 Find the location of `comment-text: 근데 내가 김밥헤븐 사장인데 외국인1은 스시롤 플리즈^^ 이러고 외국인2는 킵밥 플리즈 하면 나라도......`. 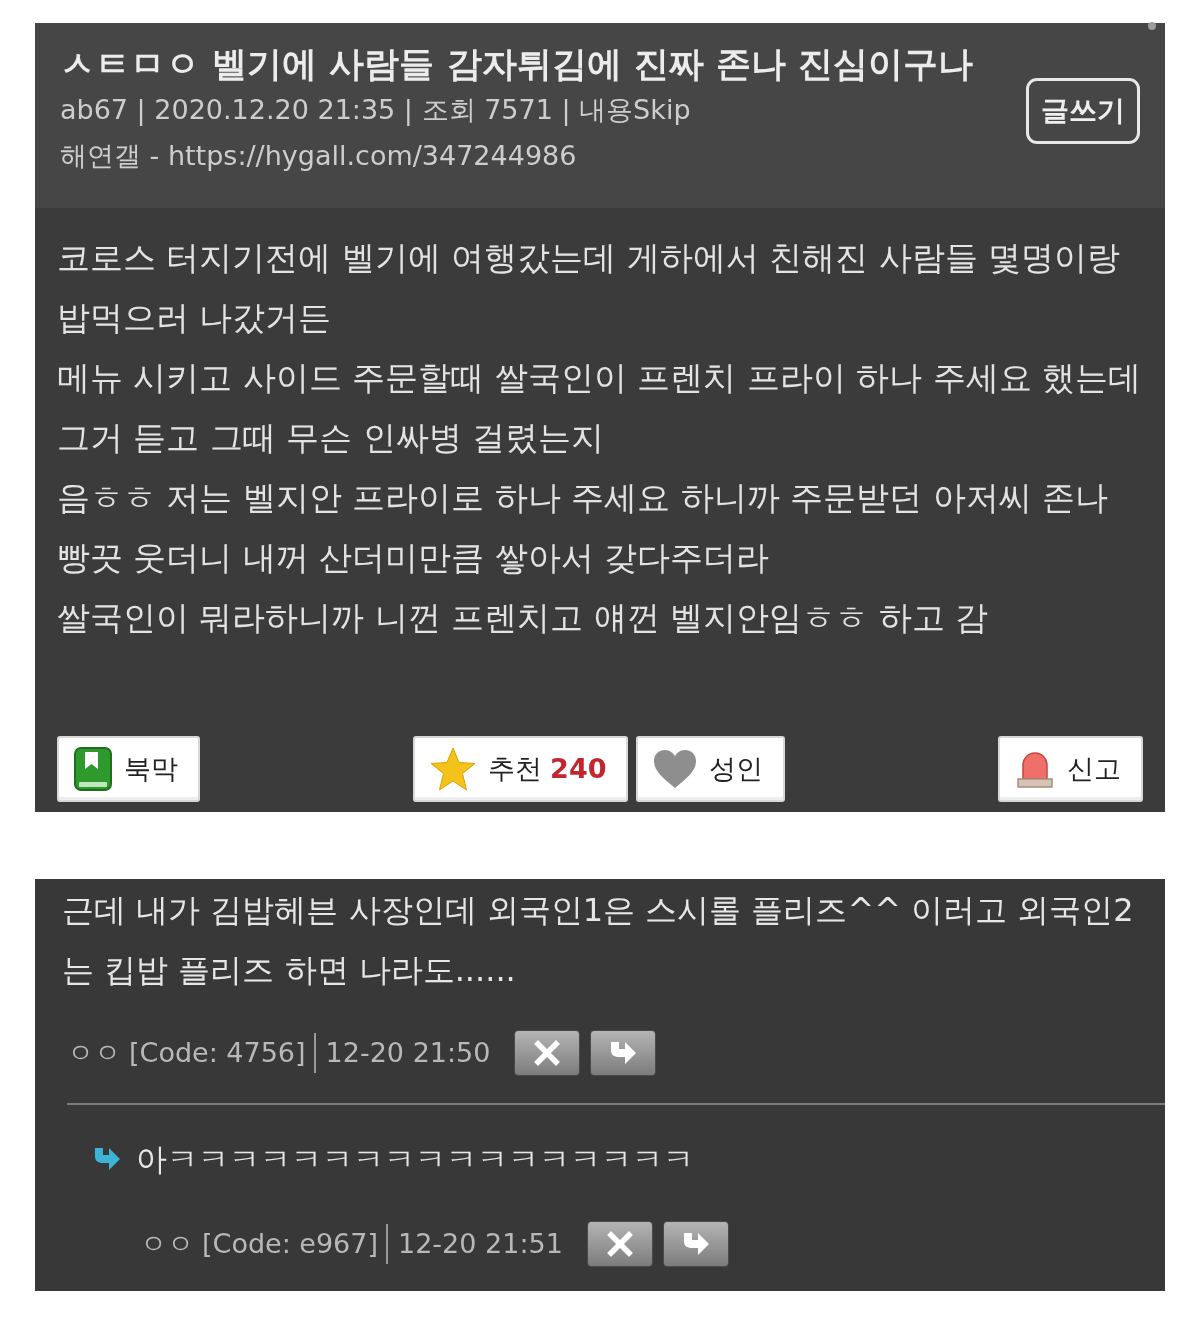

comment-text: 근데 내가 김밥헤븐 사장인데 외국인1은 스시롤 플리즈^^ 이러고 외국인2는 킵밥 플리즈 하면 나라도...... is located at coordinates (598, 940).